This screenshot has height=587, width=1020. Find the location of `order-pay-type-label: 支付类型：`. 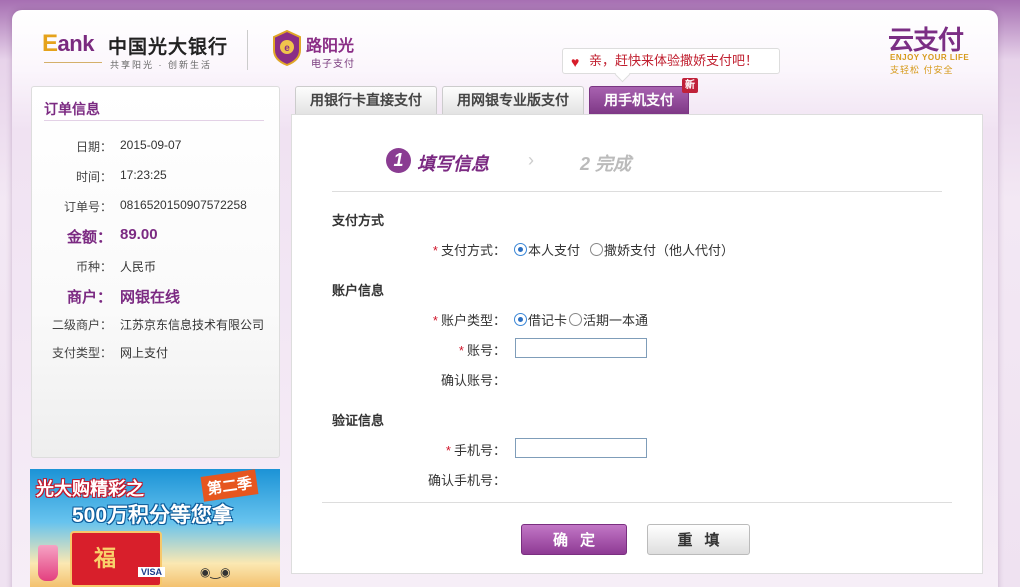

order-pay-type-label: 支付类型： is located at coordinates (81, 353).